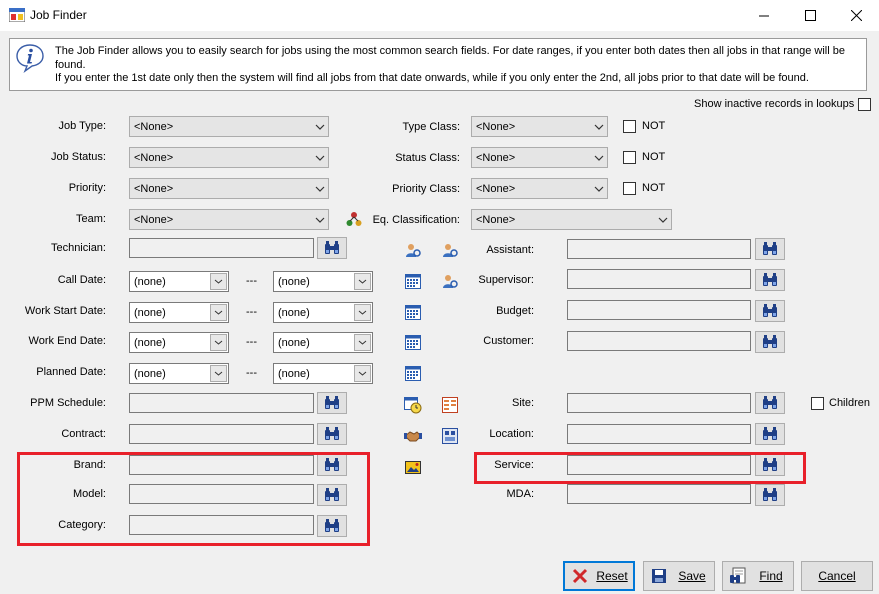  What do you see at coordinates (659, 279) in the screenshot?
I see `supervisor-field` at bounding box center [659, 279].